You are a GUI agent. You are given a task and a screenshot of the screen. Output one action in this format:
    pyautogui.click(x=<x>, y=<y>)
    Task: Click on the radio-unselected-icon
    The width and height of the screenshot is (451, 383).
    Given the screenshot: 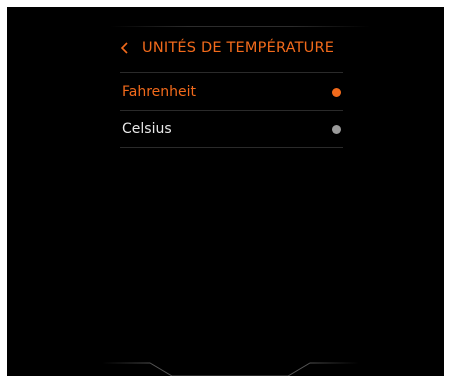 What is the action you would take?
    pyautogui.click(x=336, y=129)
    